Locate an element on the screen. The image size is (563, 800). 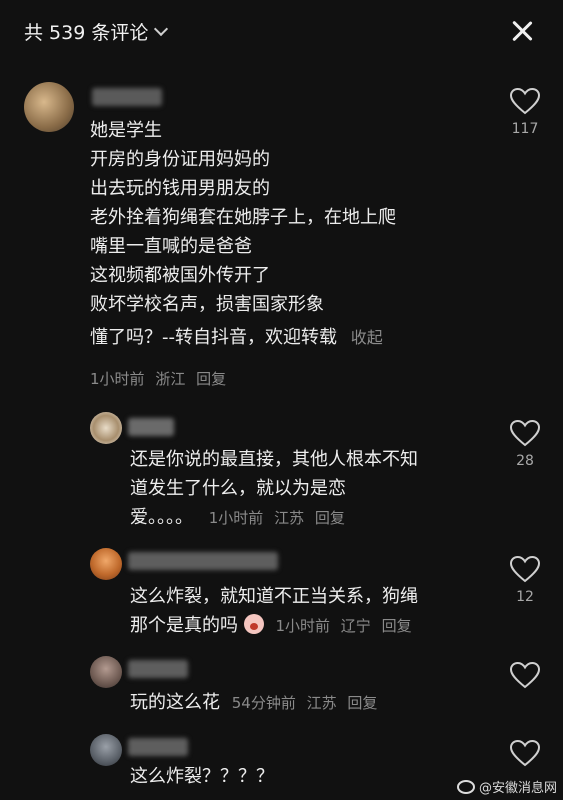
comment-body: 玩的这么花 54分钟前 江苏 回复 is located at coordinates (256, 703).